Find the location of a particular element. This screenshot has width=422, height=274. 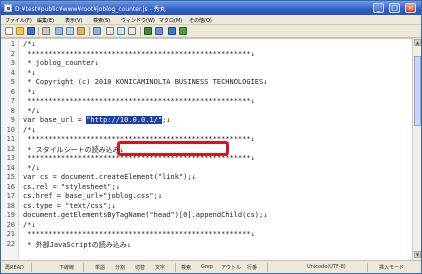

paste-icon is located at coordinates (81, 31).